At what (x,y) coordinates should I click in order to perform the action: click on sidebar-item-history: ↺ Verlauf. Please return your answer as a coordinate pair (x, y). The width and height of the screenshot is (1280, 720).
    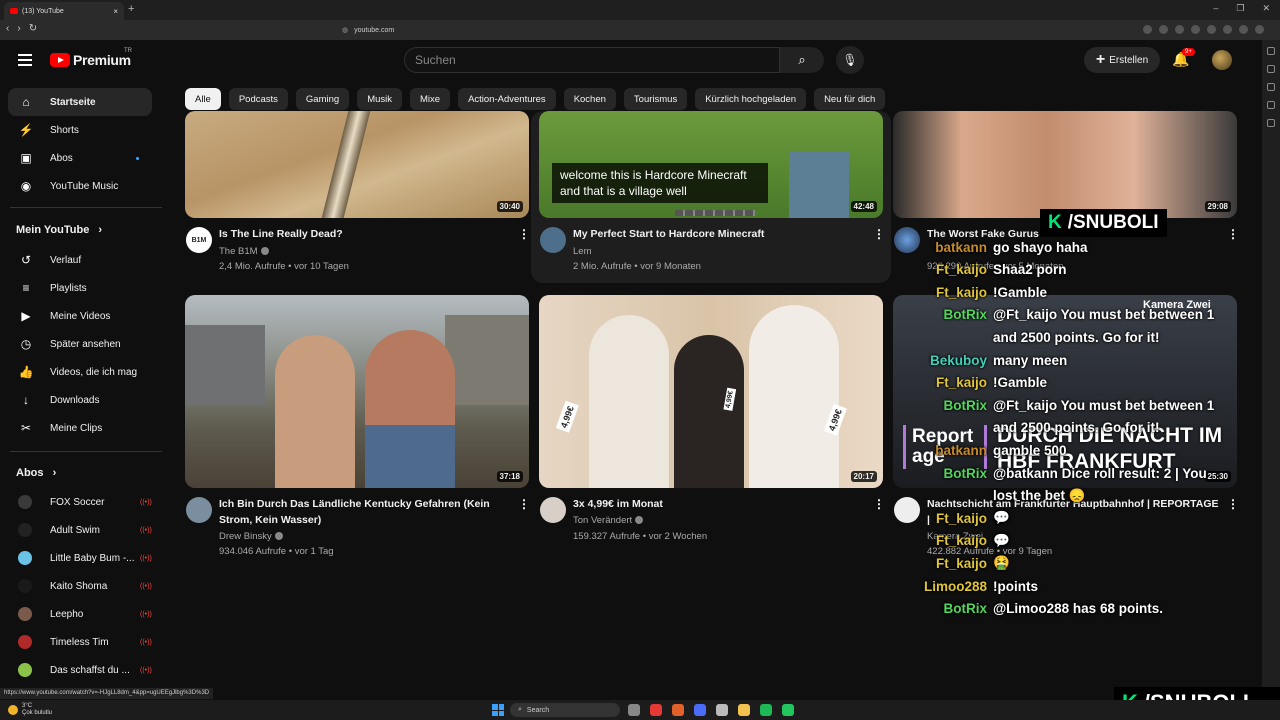
    Looking at the image, I should click on (80, 260).